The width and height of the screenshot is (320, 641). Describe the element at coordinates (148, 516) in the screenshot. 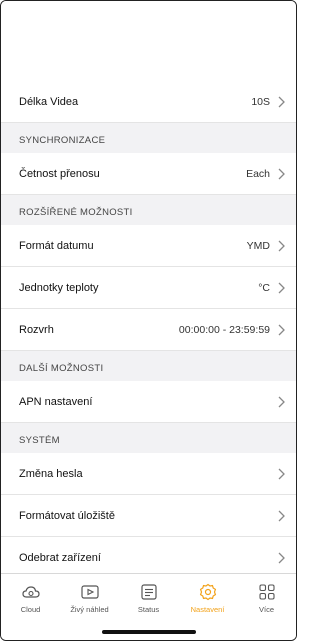

I see `row-format-storage: Formátovat úložiště` at that location.